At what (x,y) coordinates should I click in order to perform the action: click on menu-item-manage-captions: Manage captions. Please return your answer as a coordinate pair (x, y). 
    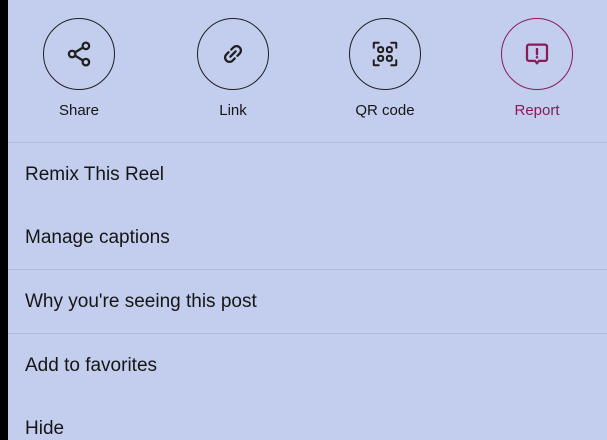
    Looking at the image, I should click on (307, 237).